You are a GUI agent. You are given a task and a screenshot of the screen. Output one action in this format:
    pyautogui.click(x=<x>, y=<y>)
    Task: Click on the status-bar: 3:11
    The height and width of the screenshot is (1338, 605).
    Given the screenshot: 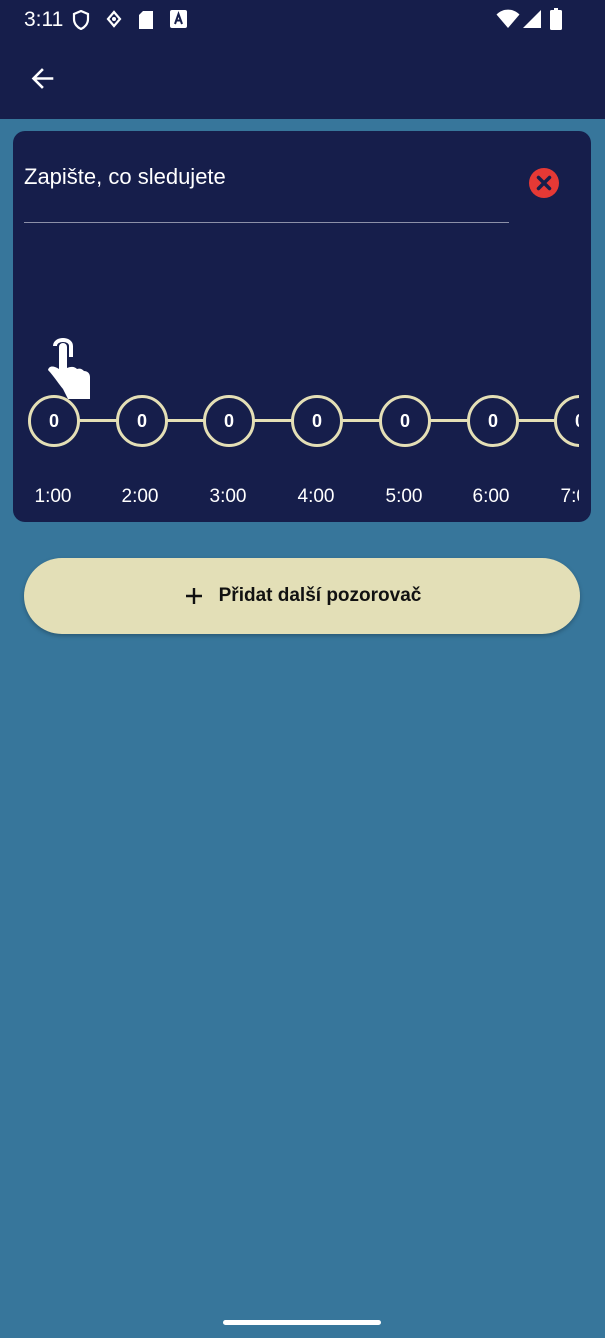 What is the action you would take?
    pyautogui.click(x=302, y=20)
    